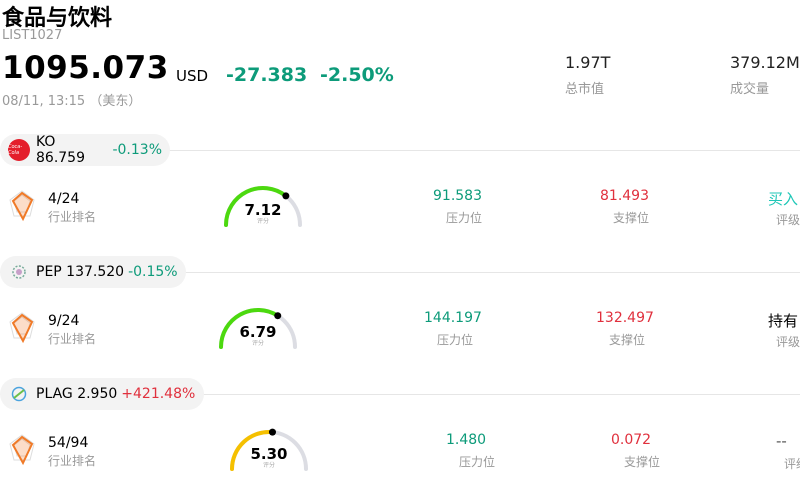 This screenshot has height=488, width=800. I want to click on score-value: 7.12, so click(262, 210).